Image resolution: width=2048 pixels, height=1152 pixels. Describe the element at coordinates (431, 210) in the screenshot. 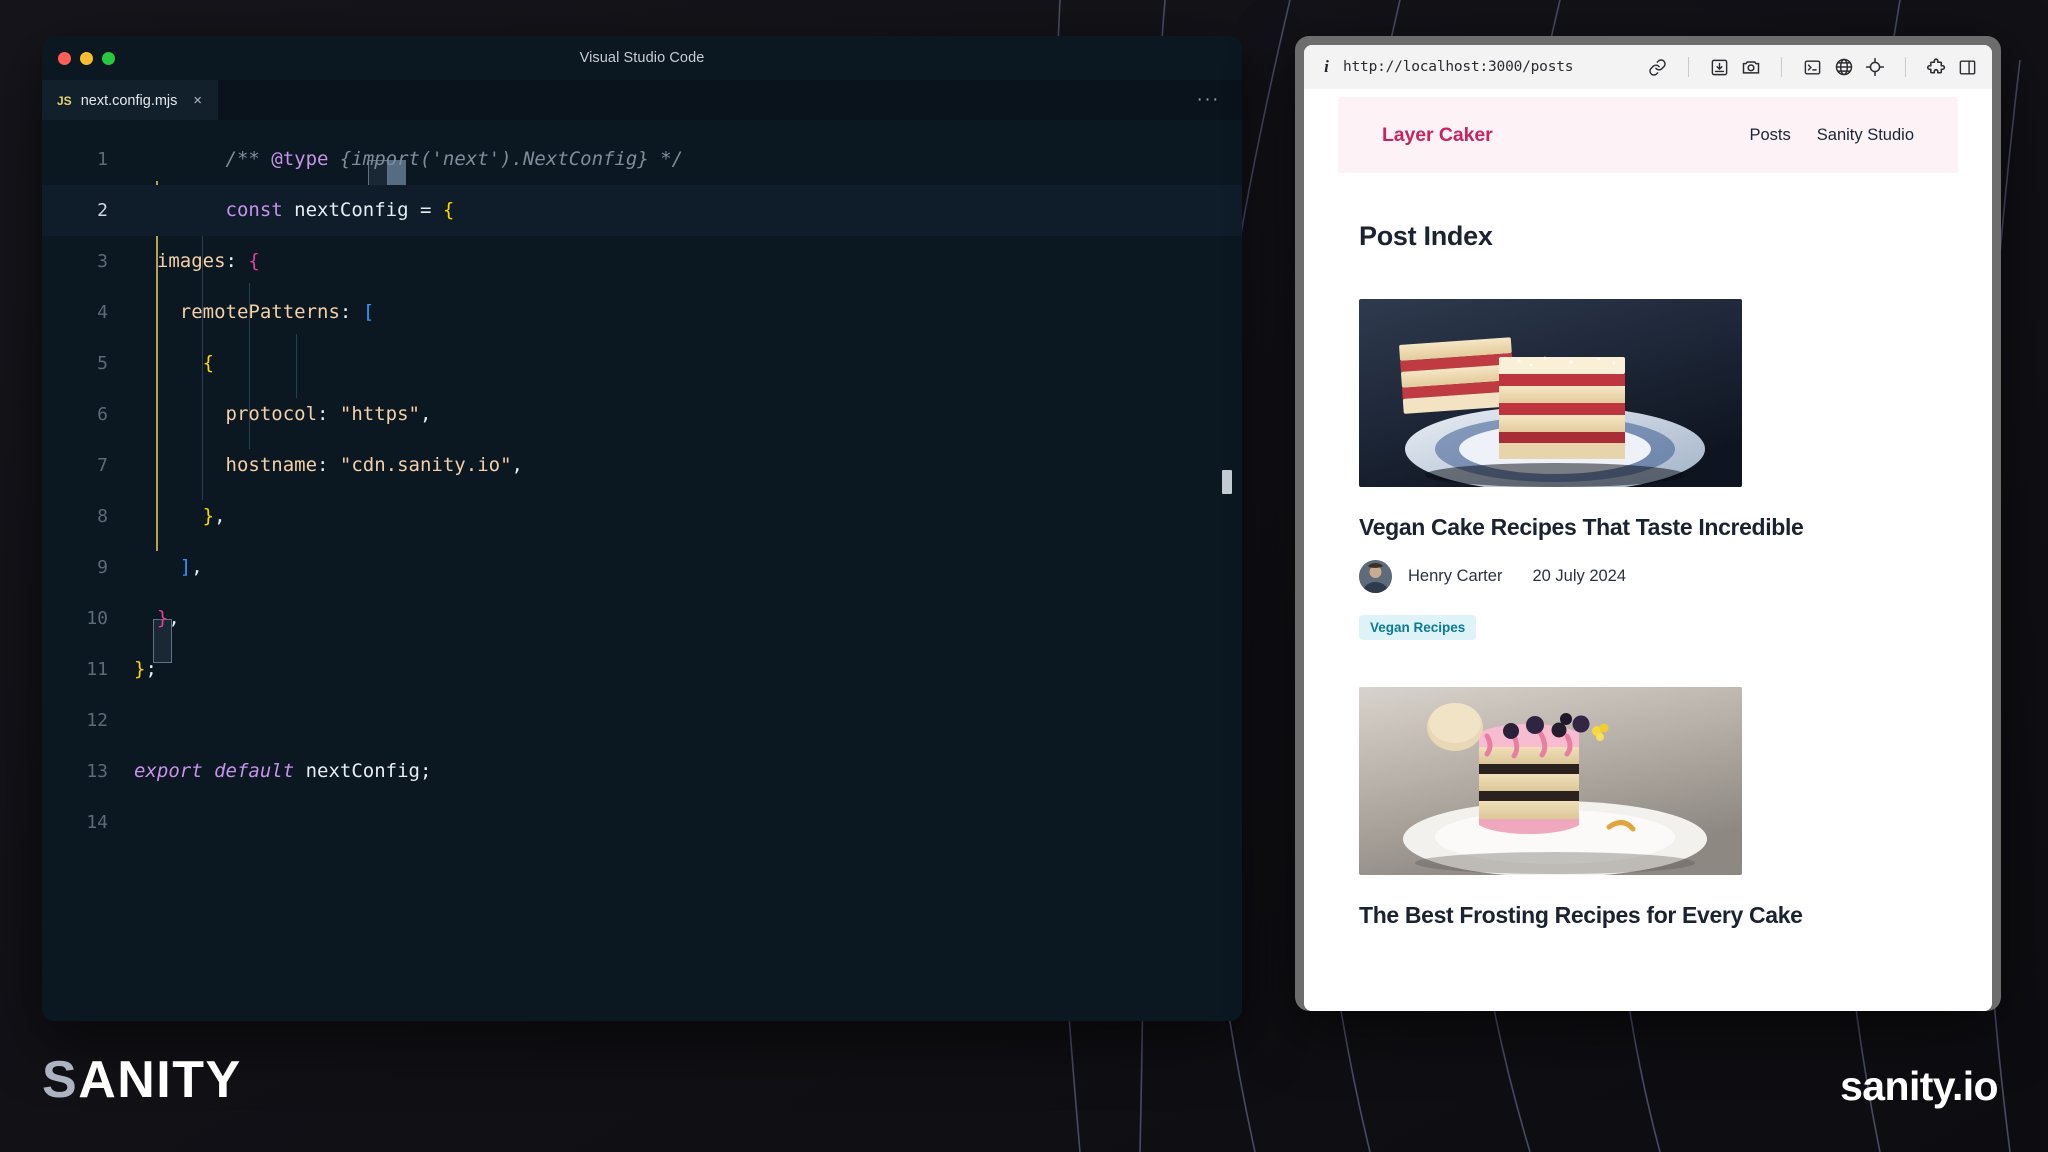

I see `code-token-operator: =` at that location.